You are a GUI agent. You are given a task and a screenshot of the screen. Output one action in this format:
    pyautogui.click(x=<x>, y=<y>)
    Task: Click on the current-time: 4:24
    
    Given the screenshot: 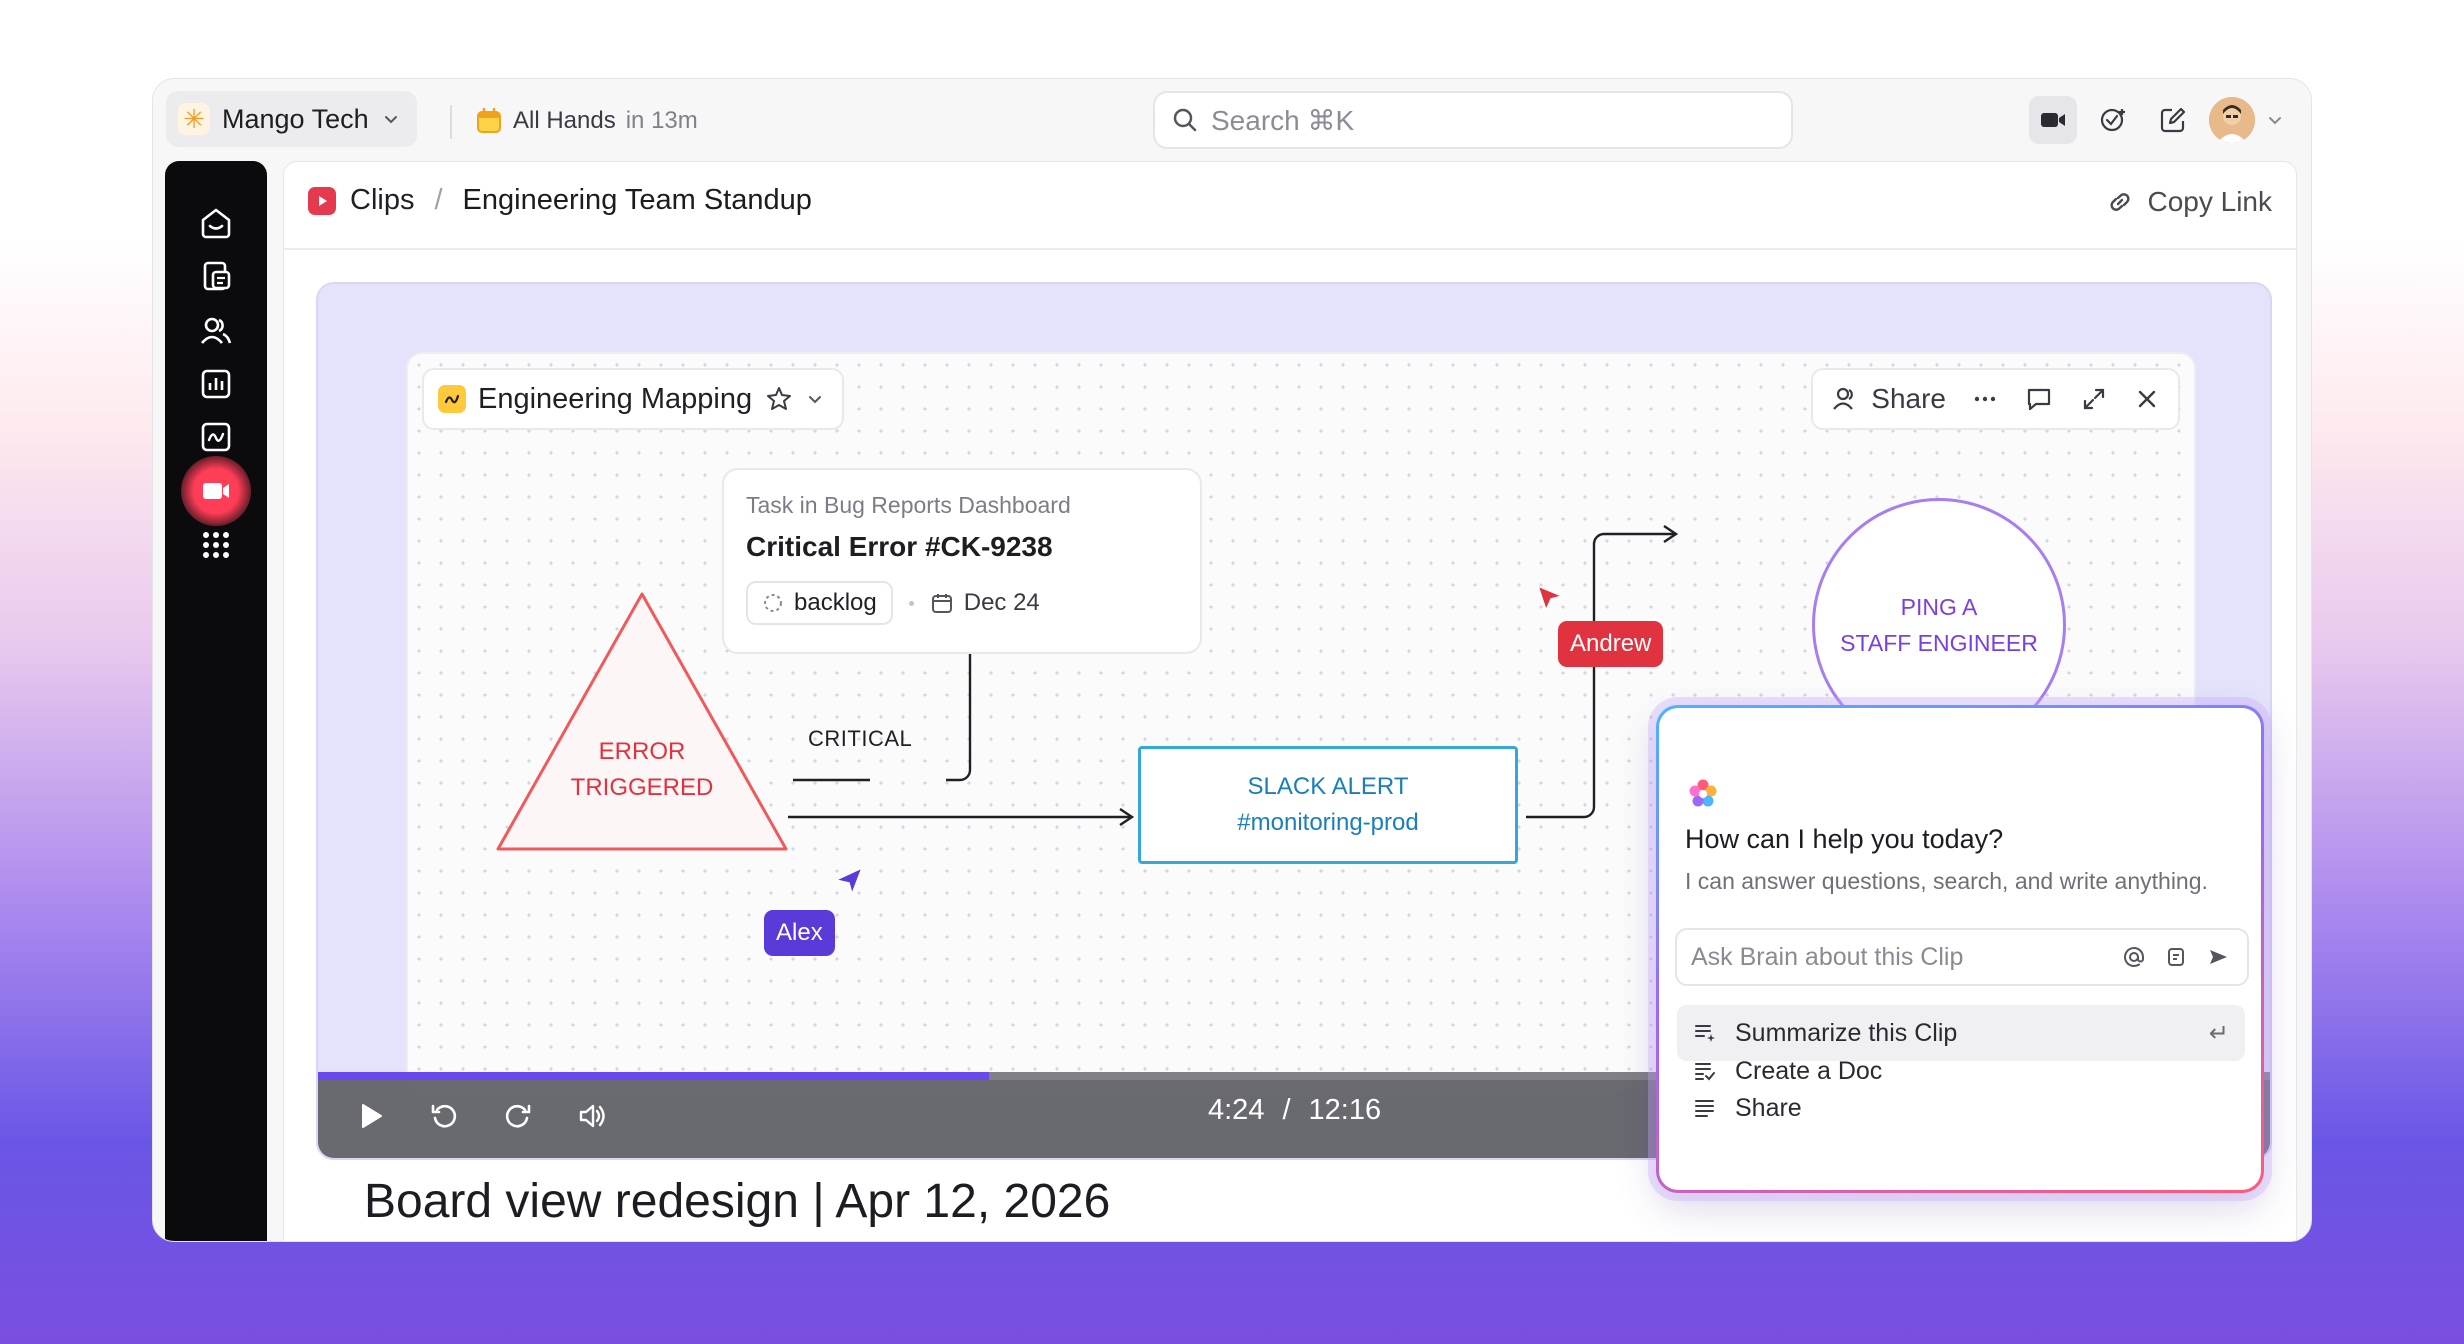 What is the action you would take?
    pyautogui.click(x=1236, y=1110)
    